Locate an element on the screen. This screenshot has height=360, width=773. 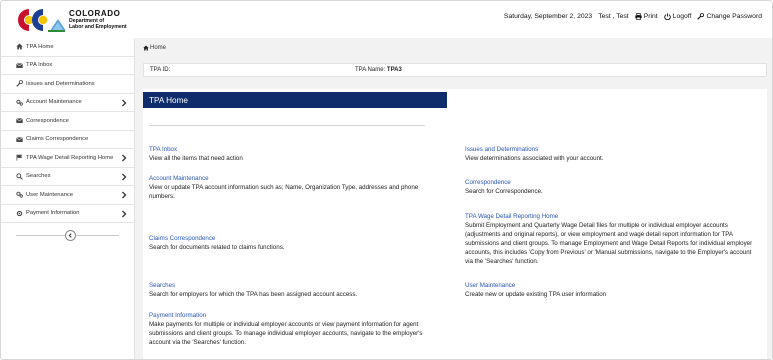
description-tpa-inbox: View all the items that need action is located at coordinates (196, 158).